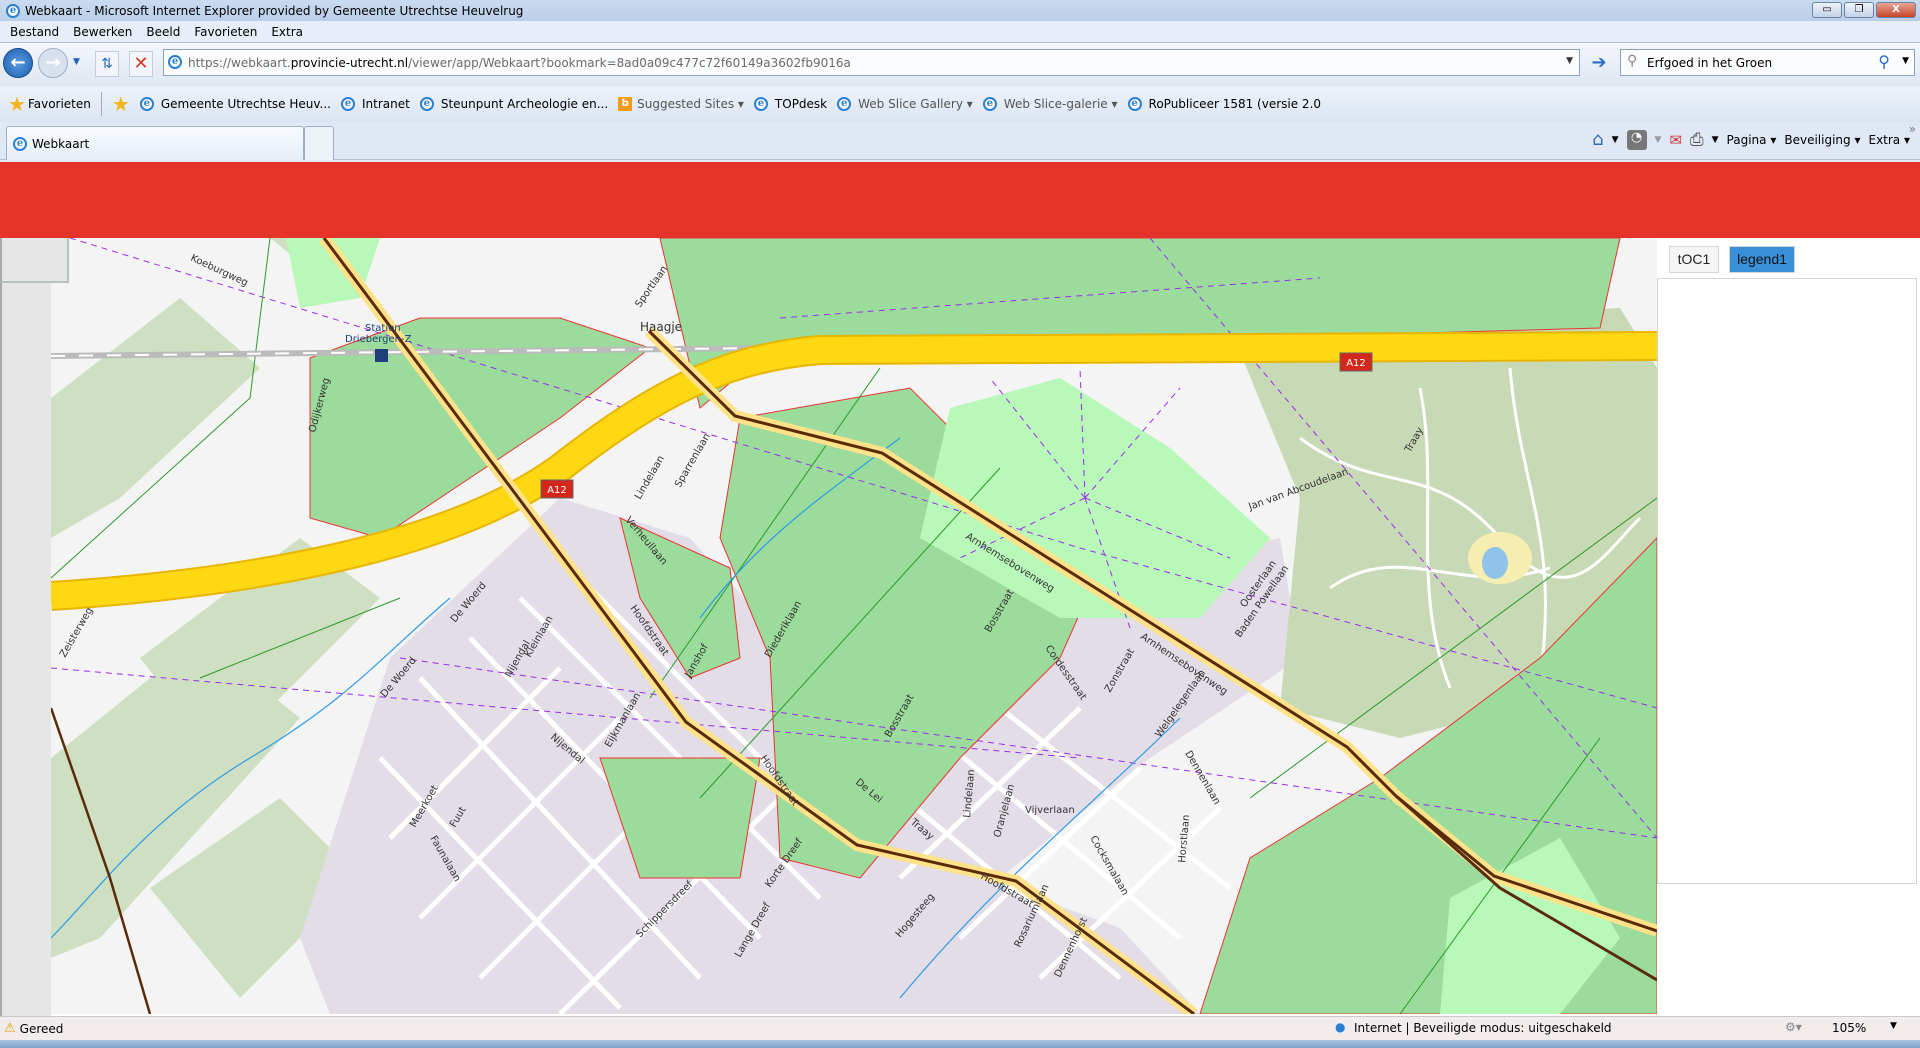 The height and width of the screenshot is (1048, 1920). I want to click on tab-legend: legend1, so click(1762, 259).